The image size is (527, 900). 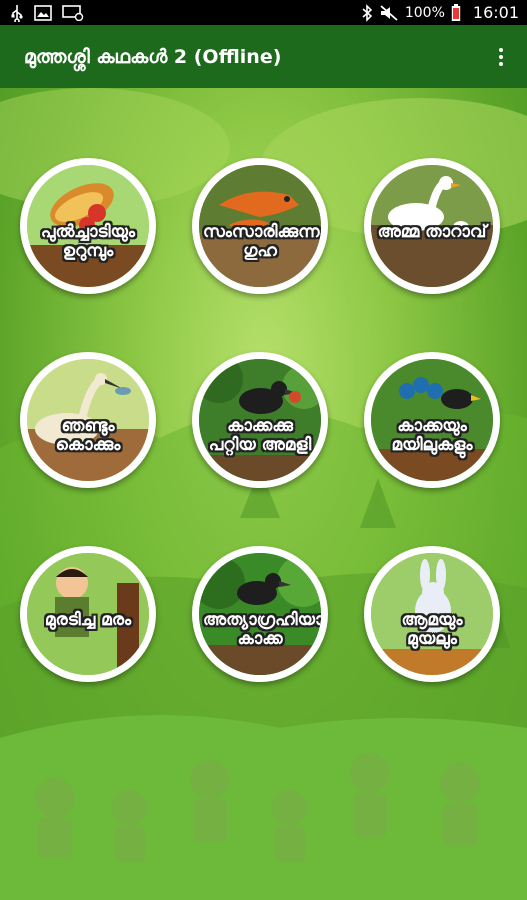 What do you see at coordinates (43, 12) in the screenshot?
I see `image-icon` at bounding box center [43, 12].